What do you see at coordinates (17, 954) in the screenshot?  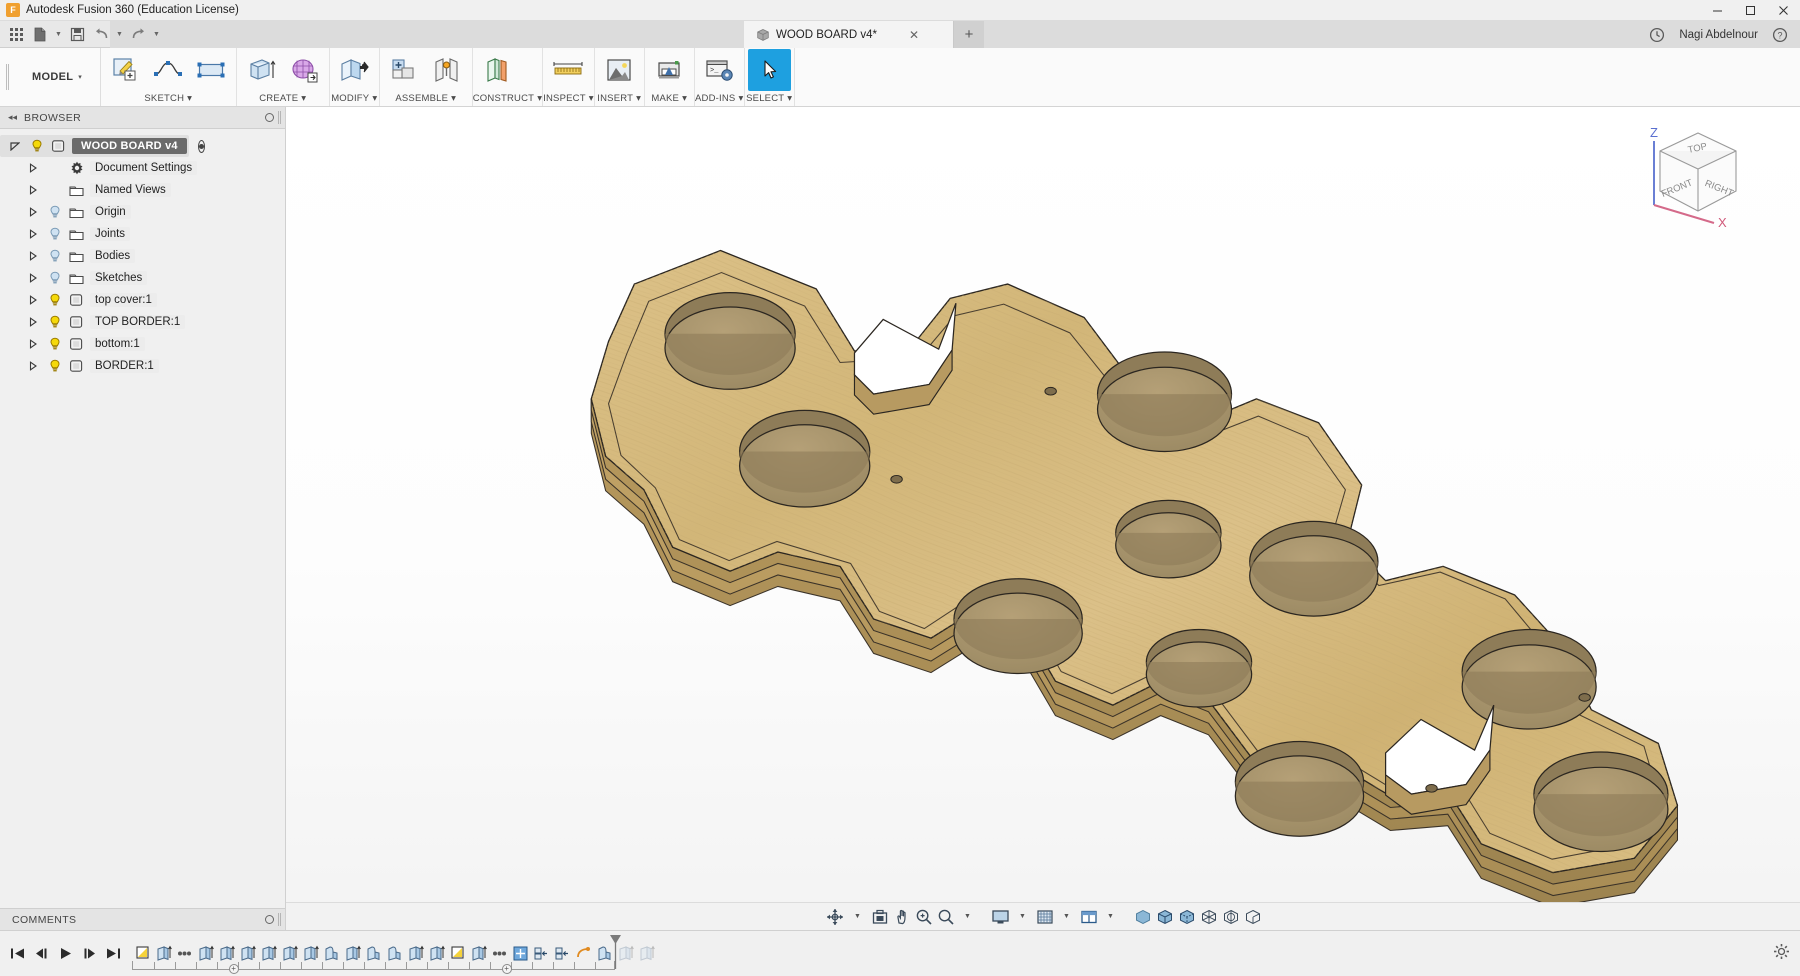 I see `go-to-beginning-button` at bounding box center [17, 954].